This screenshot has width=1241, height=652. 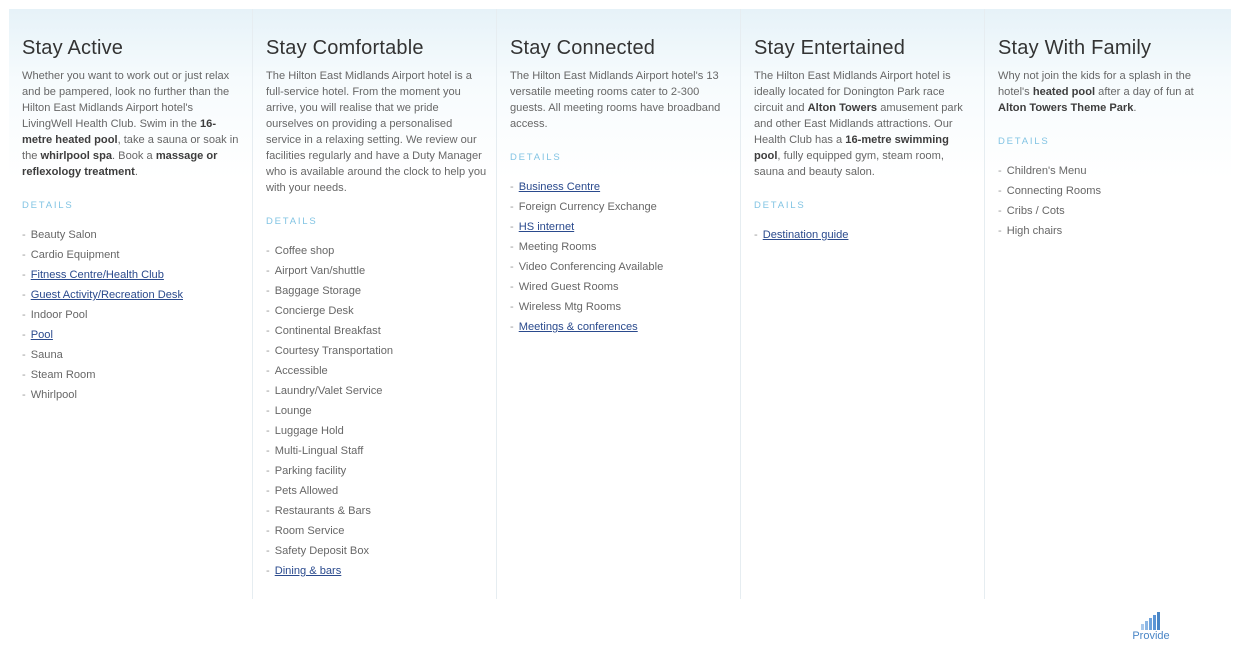 I want to click on list-item: - HS internet, so click(x=621, y=227).